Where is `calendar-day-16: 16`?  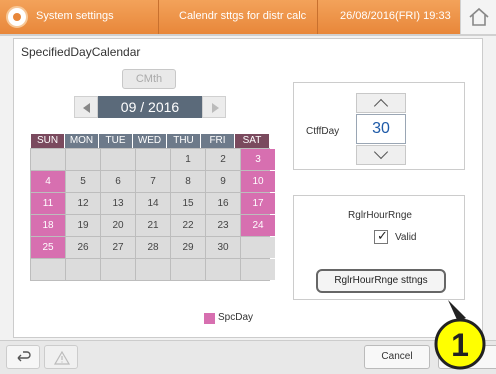
calendar-day-16: 16 is located at coordinates (223, 203).